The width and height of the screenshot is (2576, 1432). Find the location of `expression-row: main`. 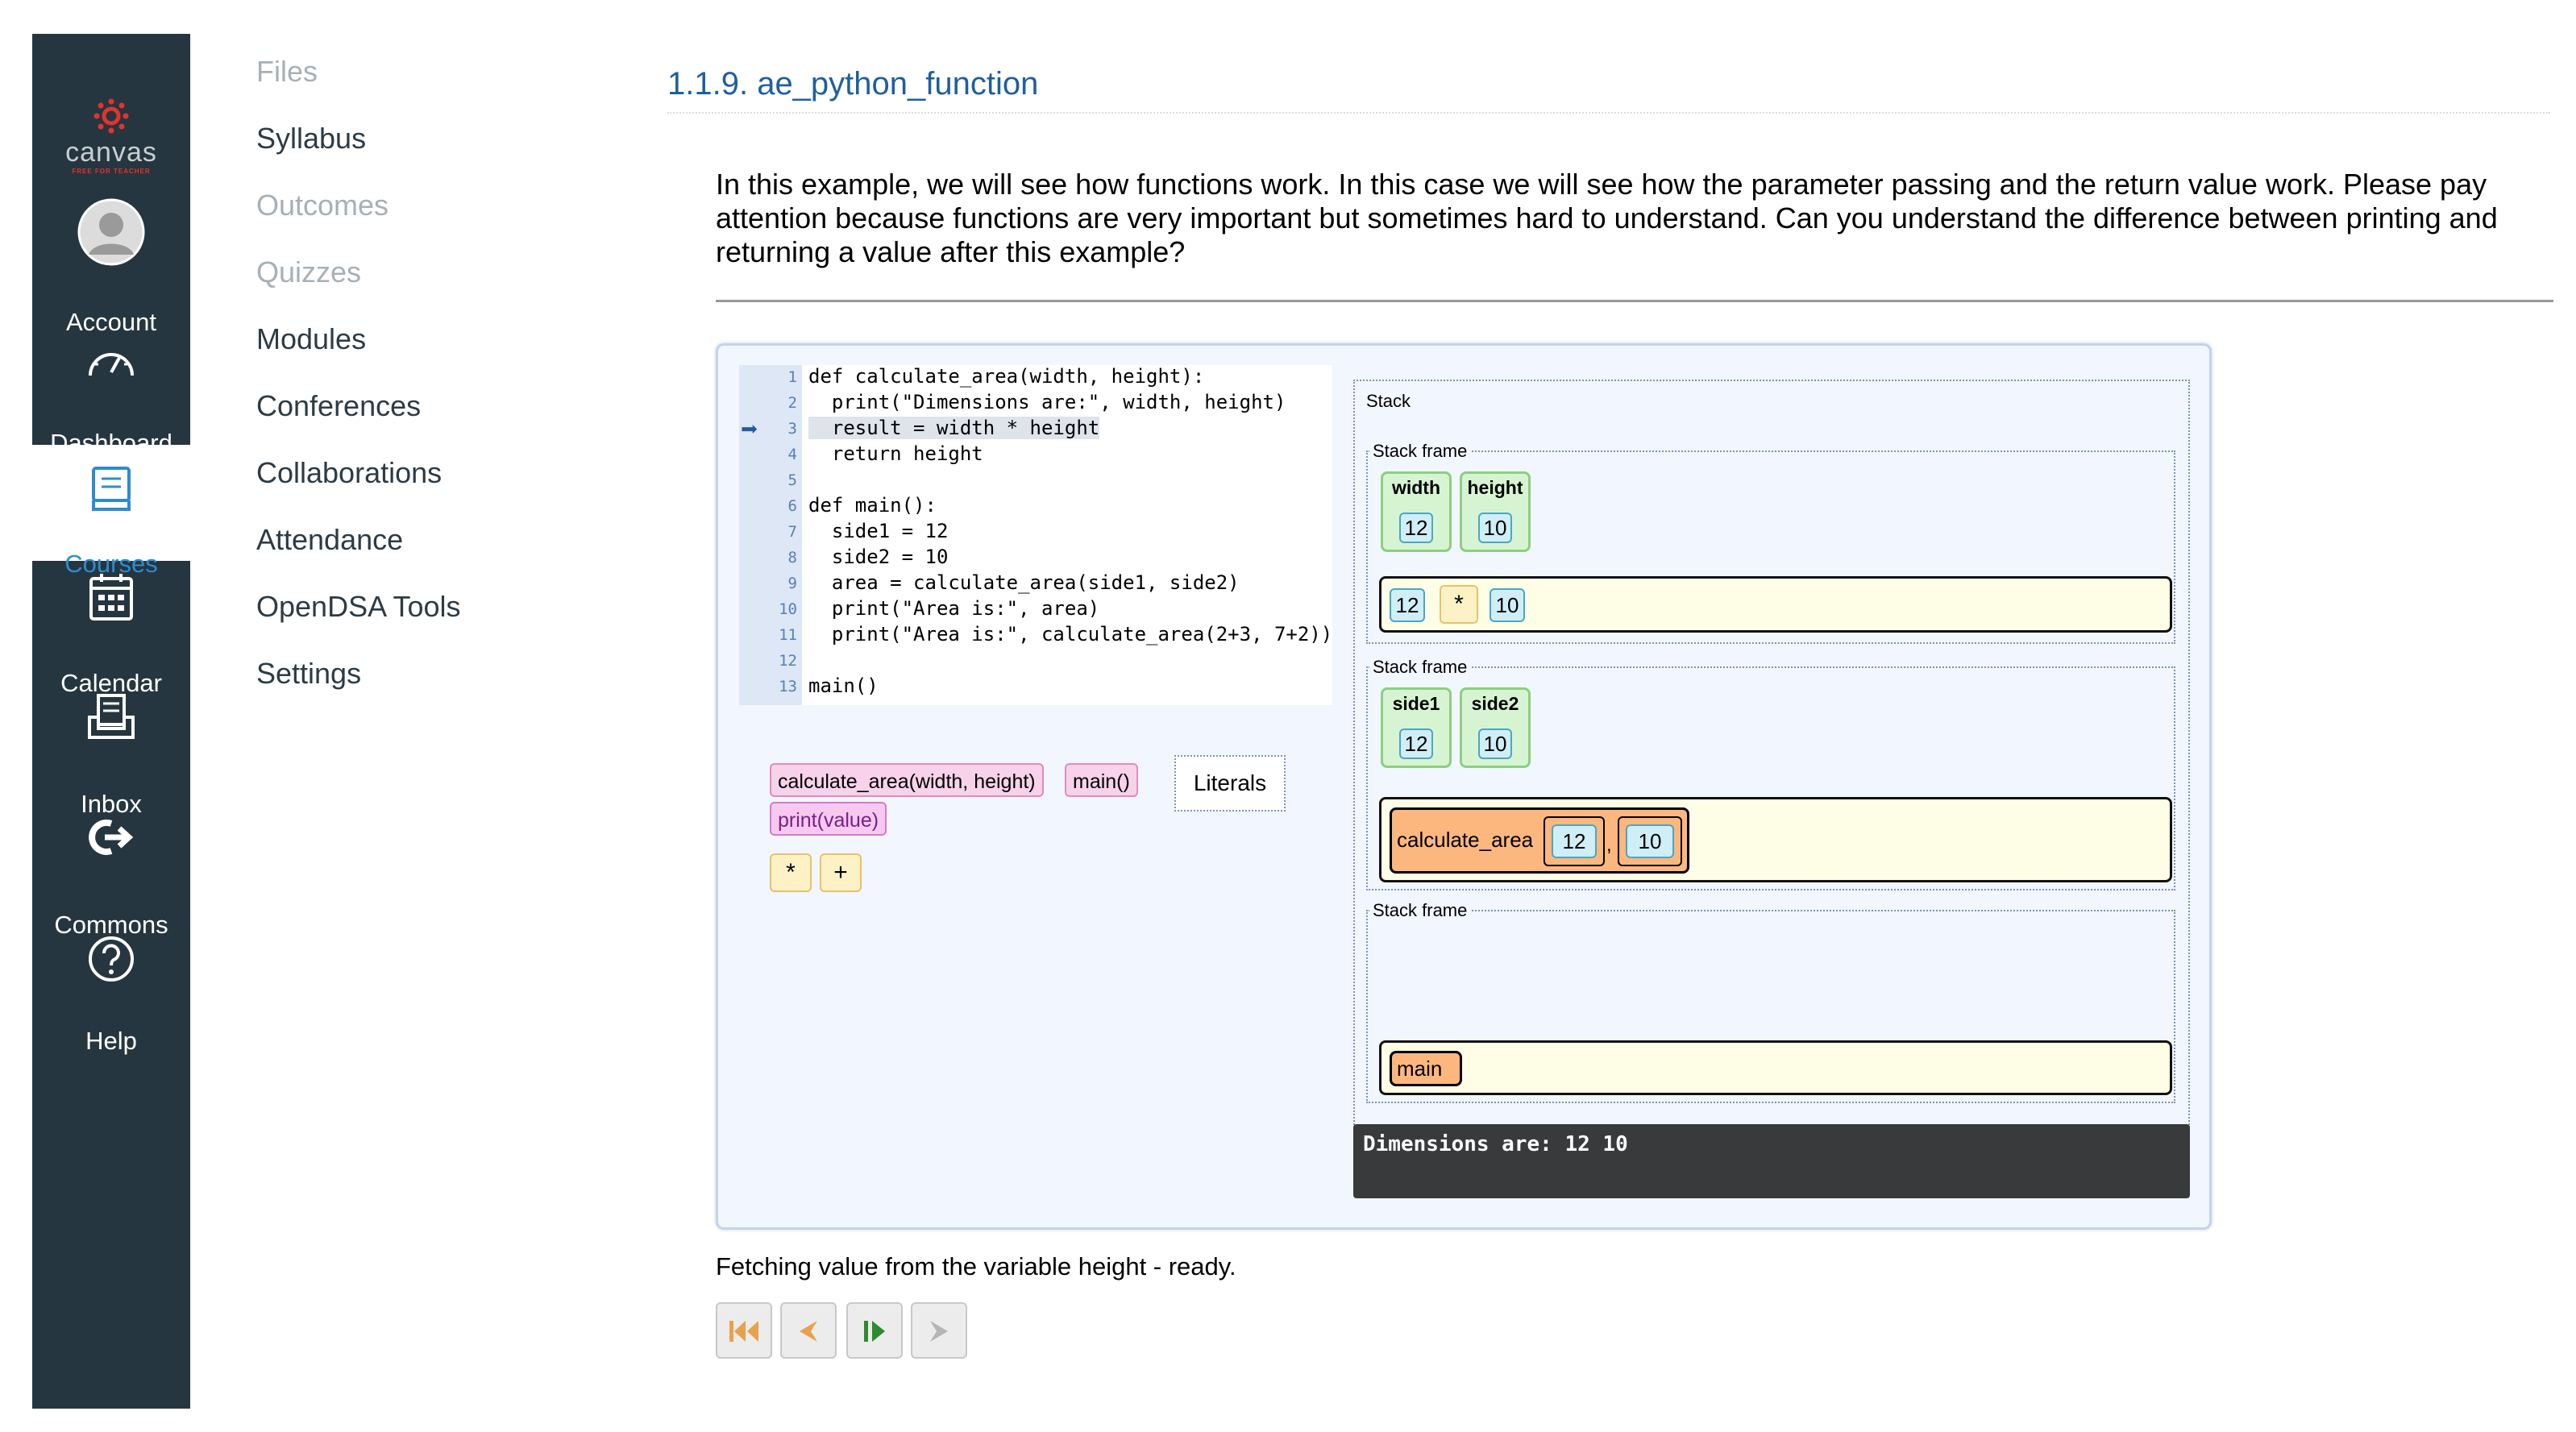

expression-row: main is located at coordinates (1775, 1067).